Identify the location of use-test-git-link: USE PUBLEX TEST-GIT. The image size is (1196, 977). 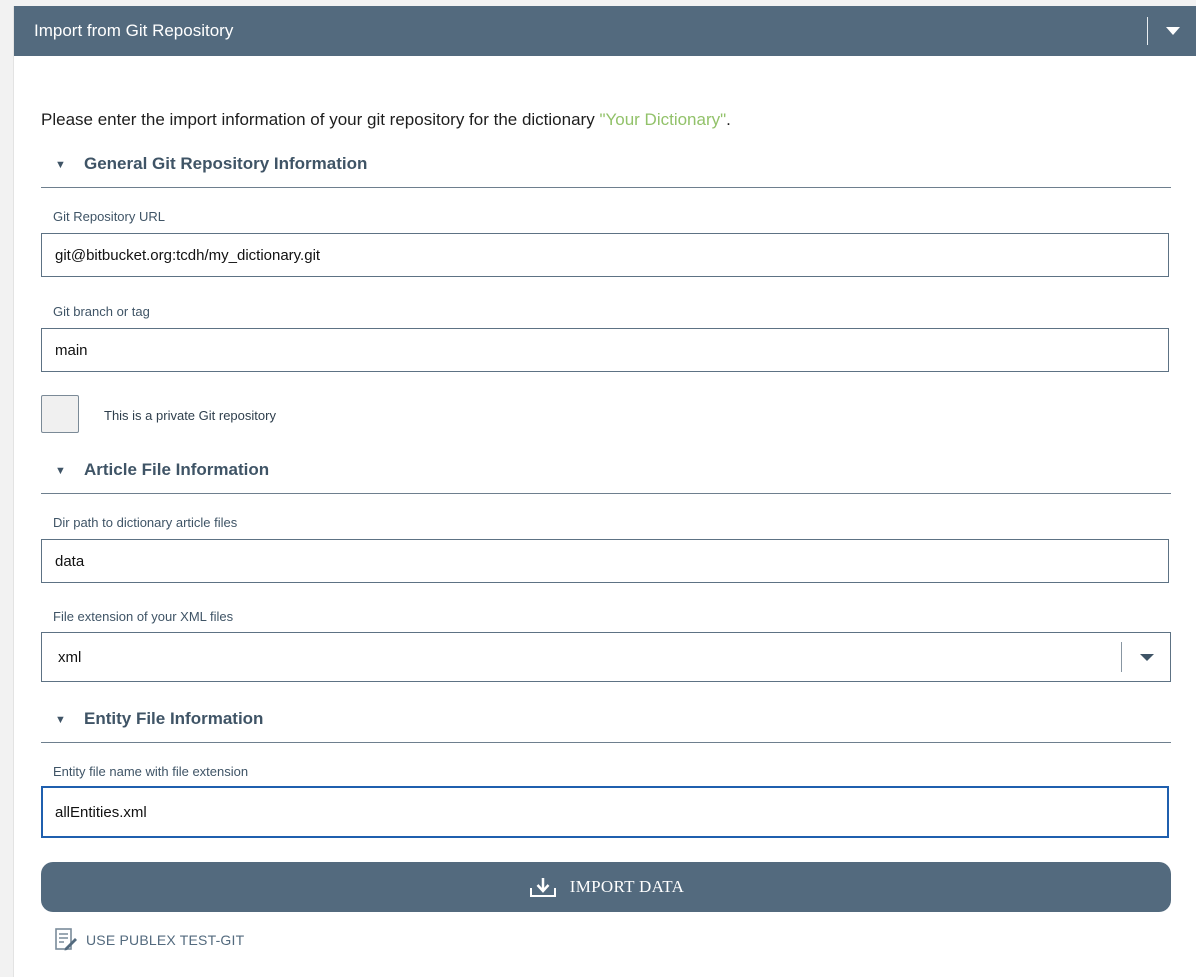
(149, 940).